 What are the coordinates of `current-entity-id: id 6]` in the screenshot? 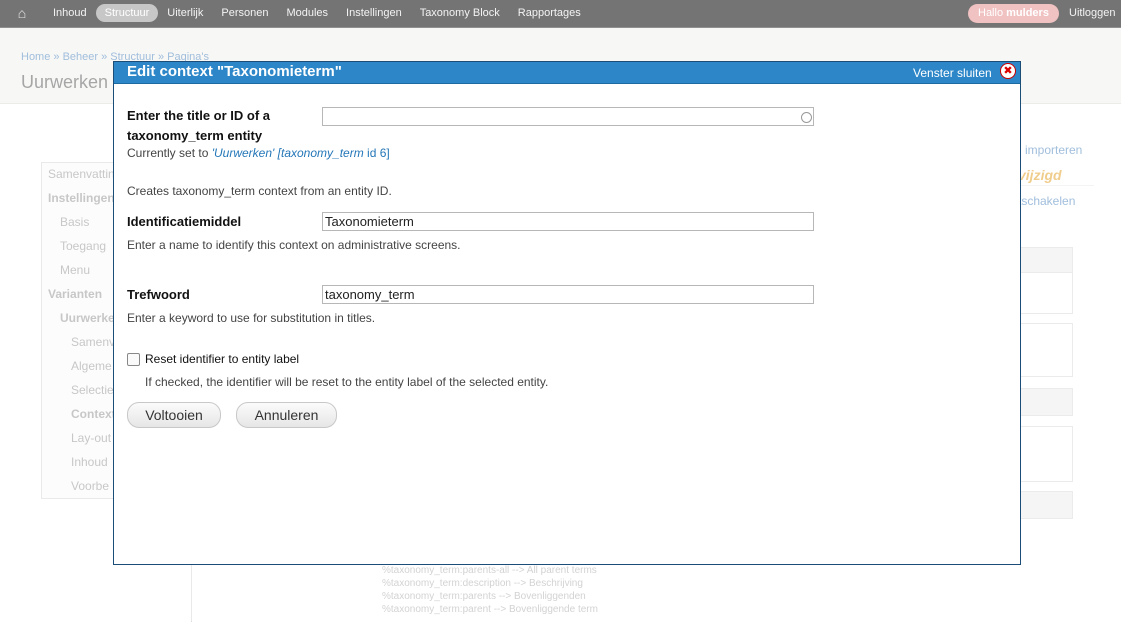 It's located at (376, 153).